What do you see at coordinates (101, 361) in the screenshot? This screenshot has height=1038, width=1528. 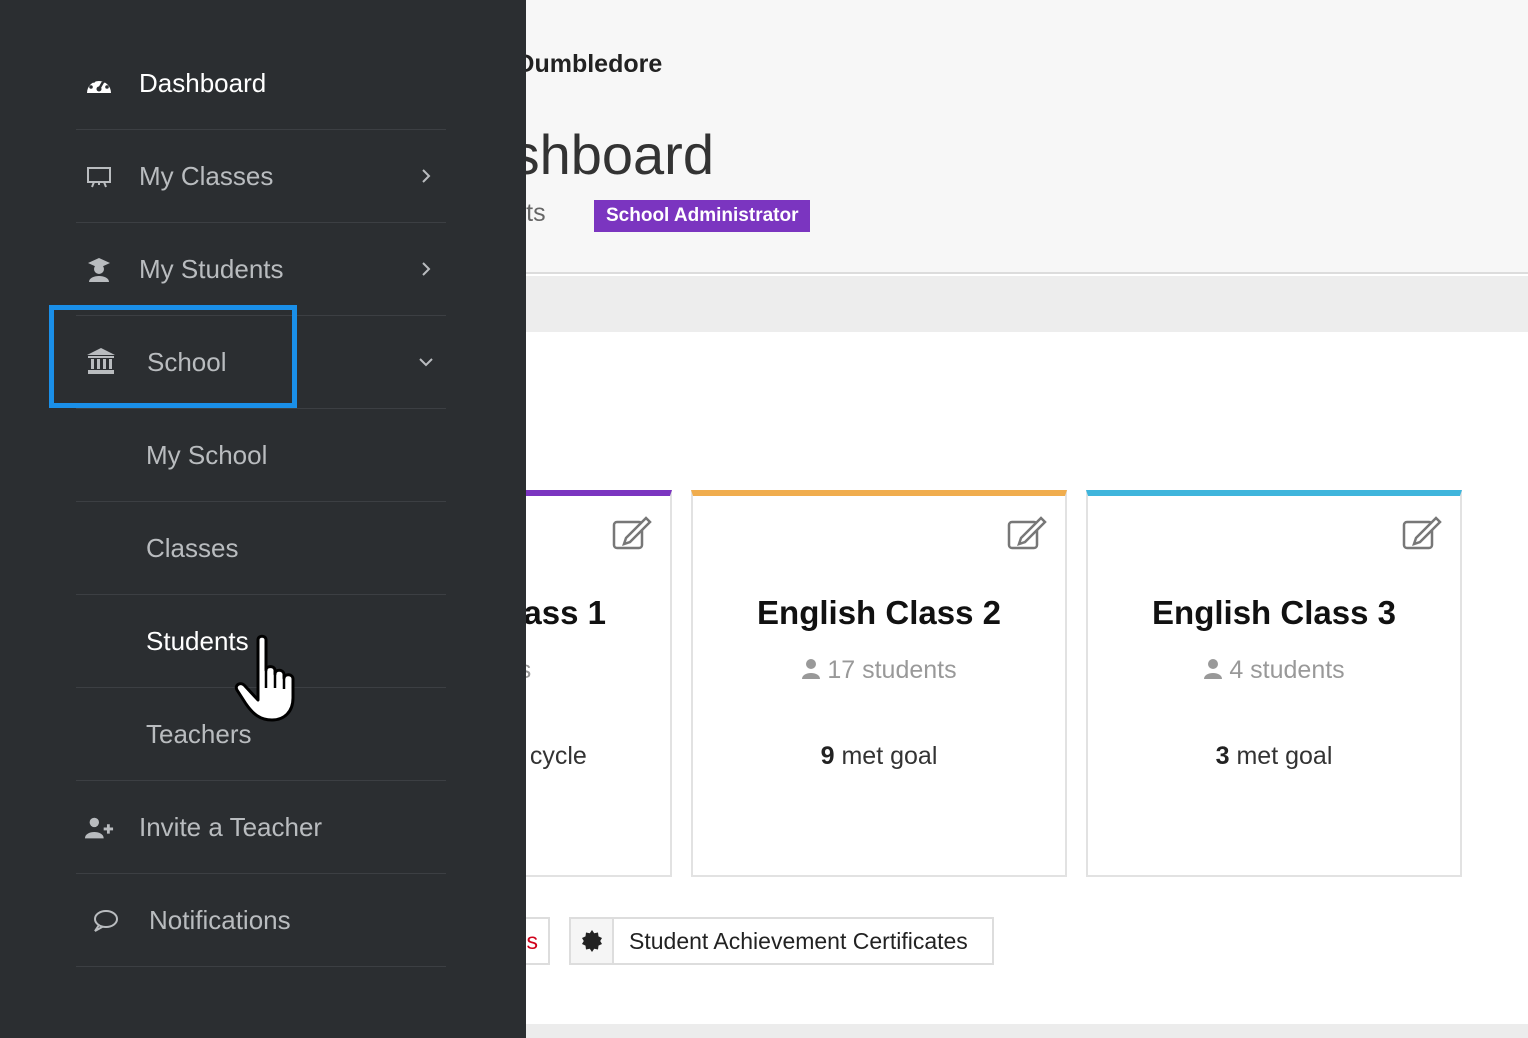 I see `institution-icon` at bounding box center [101, 361].